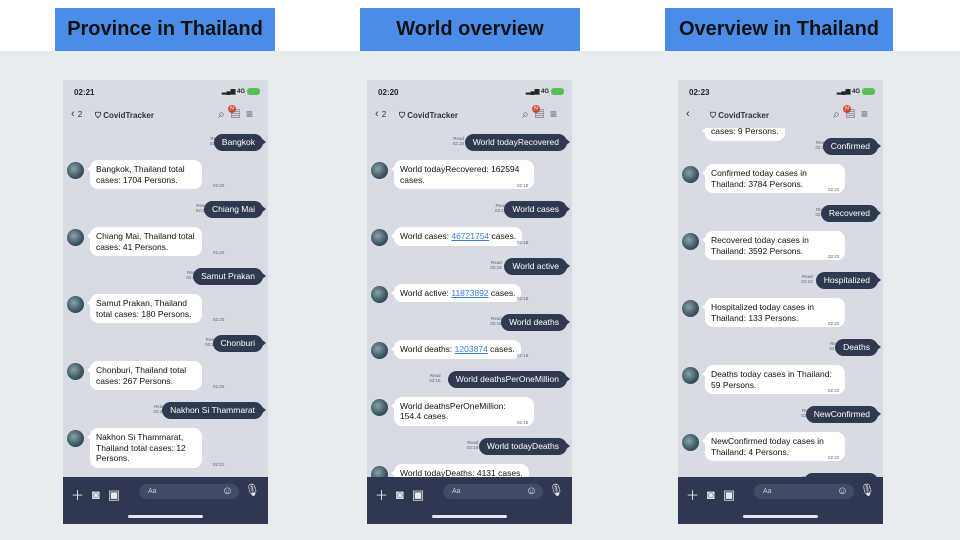 The height and width of the screenshot is (540, 960). What do you see at coordinates (688, 114) in the screenshot?
I see `back-button: ‹` at bounding box center [688, 114].